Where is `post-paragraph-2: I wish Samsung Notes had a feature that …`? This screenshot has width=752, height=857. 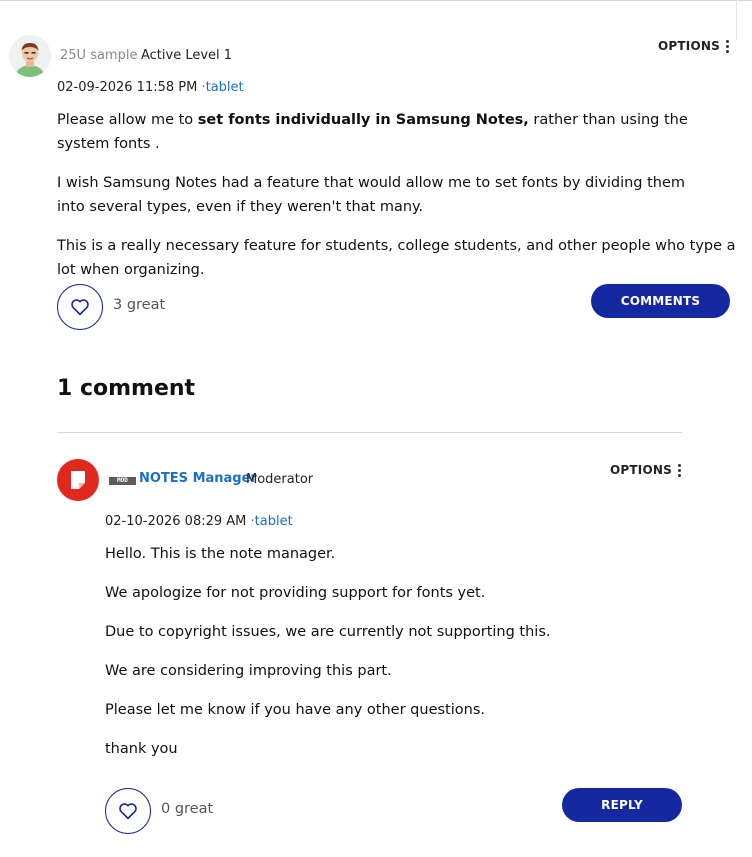
post-paragraph-2: I wish Samsung Notes had a feature that … is located at coordinates (371, 195).